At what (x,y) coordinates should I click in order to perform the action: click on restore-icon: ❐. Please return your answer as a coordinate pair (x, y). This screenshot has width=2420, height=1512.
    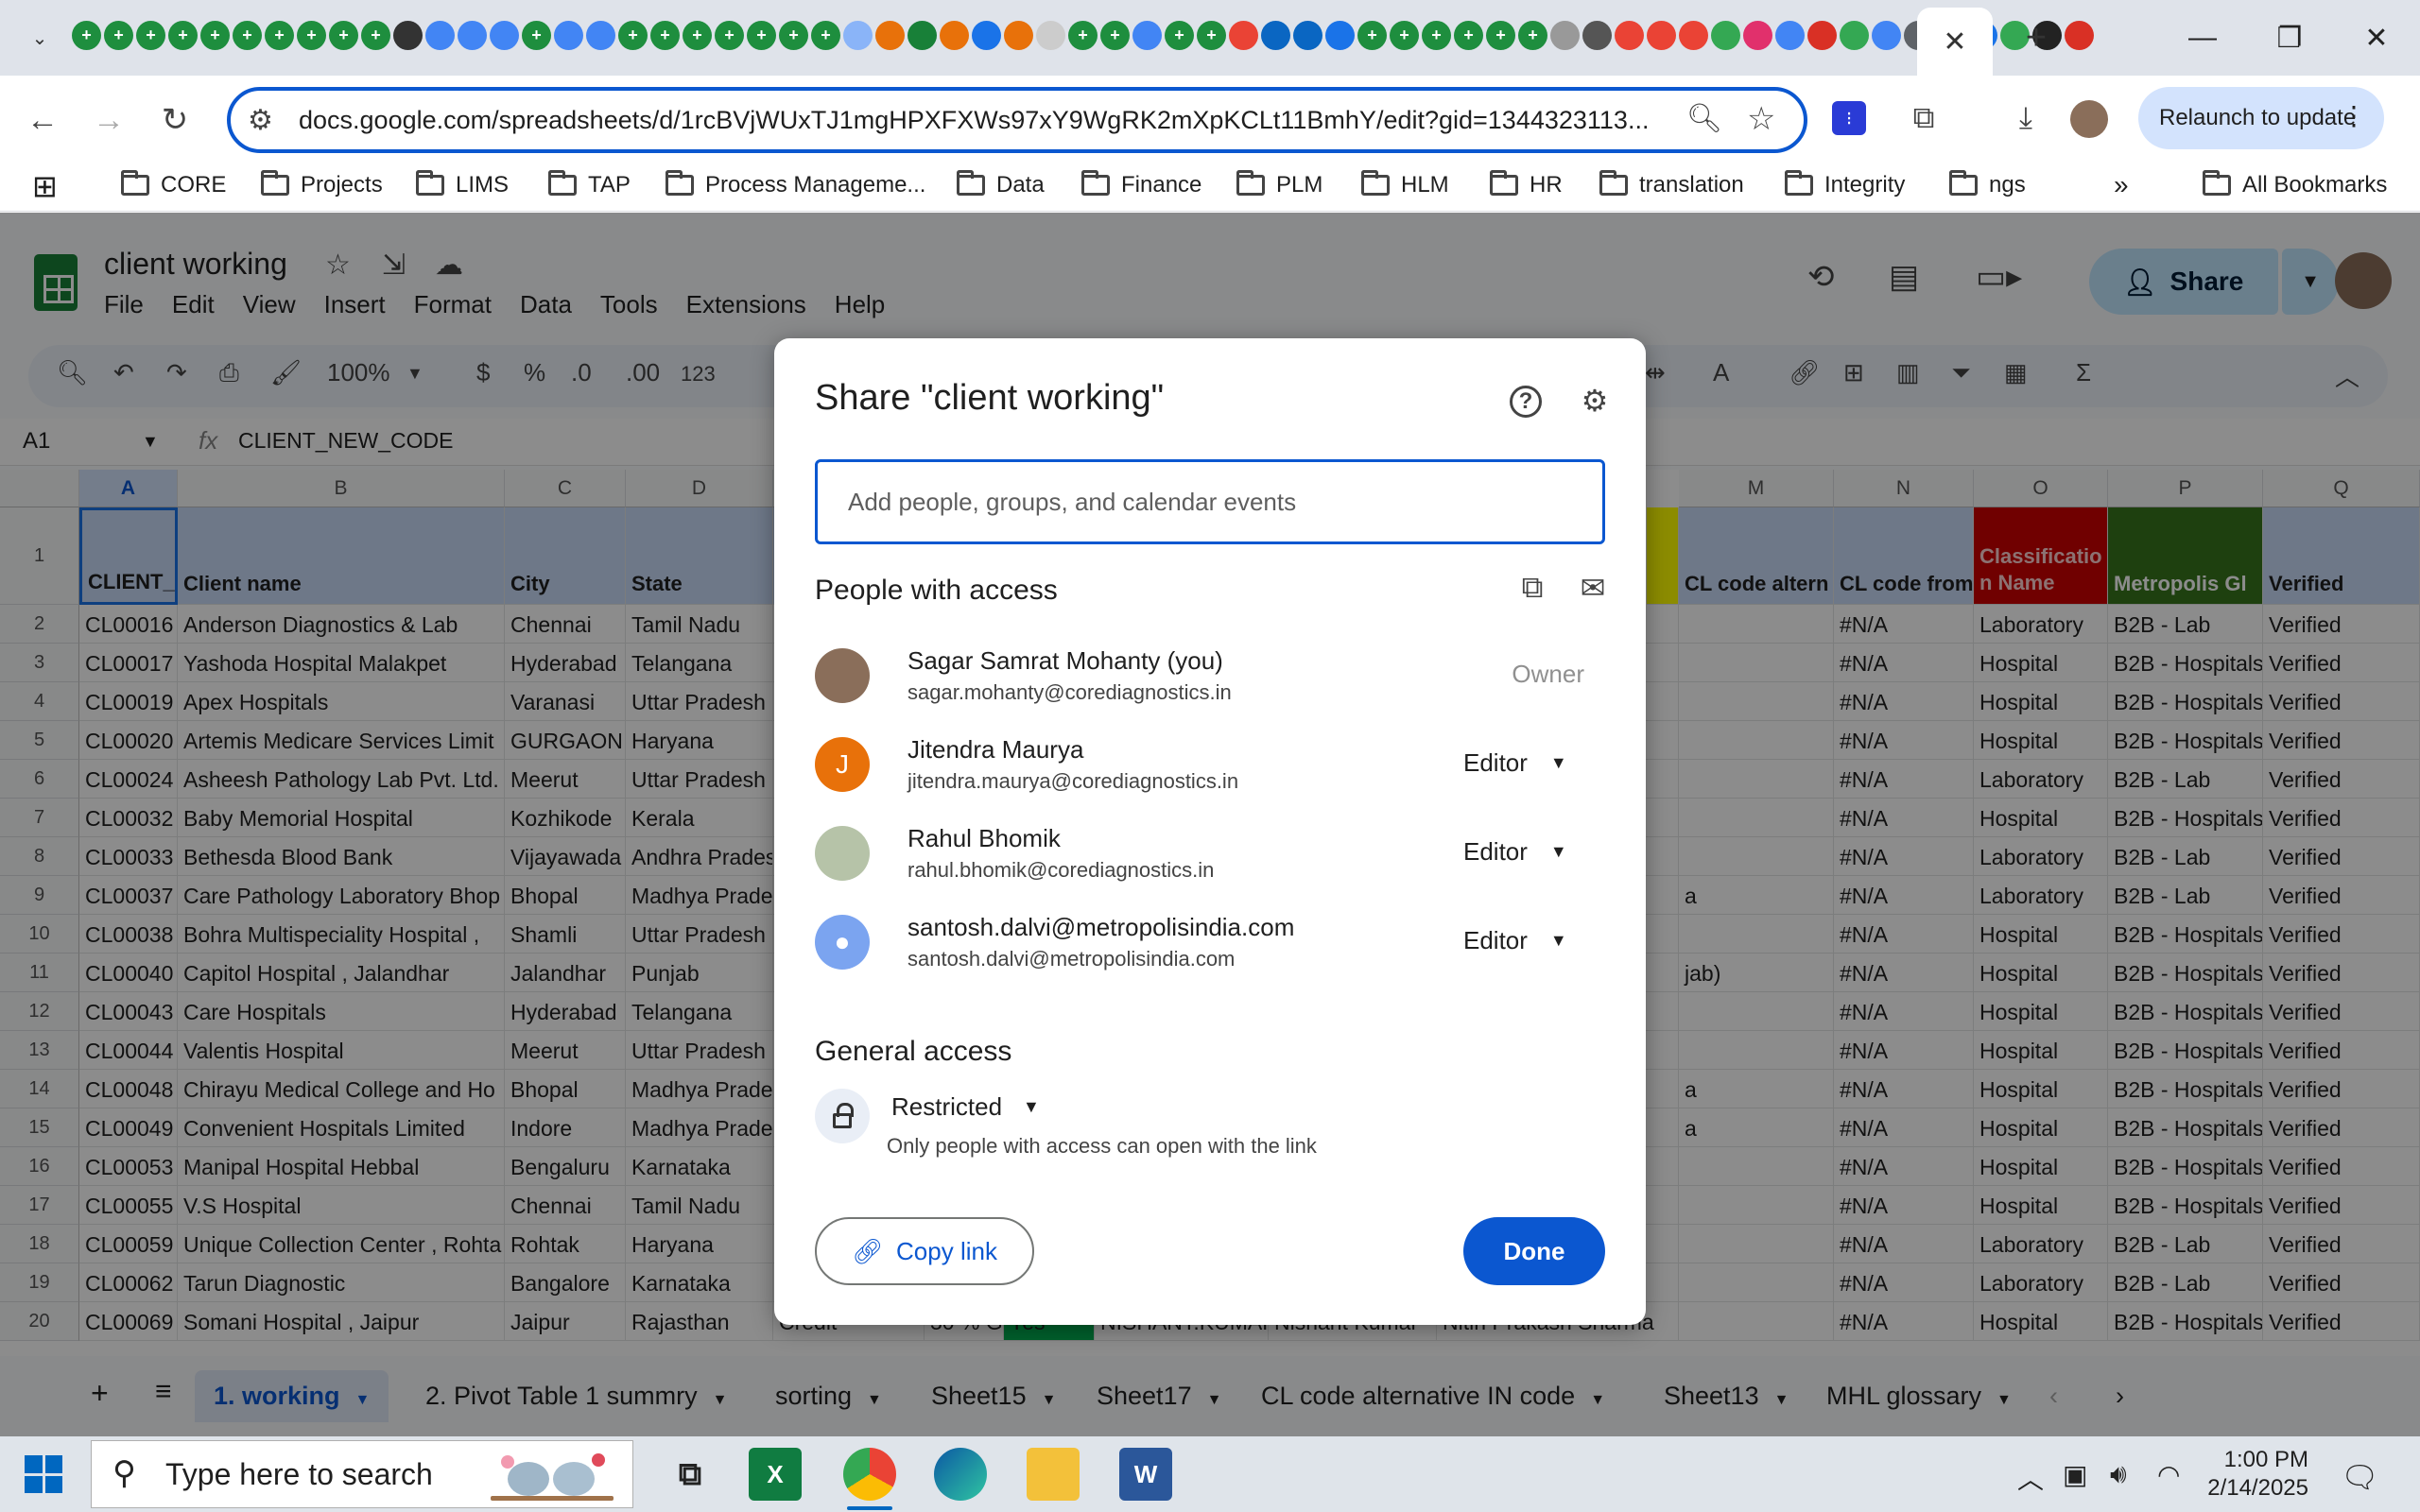
    Looking at the image, I should click on (2289, 37).